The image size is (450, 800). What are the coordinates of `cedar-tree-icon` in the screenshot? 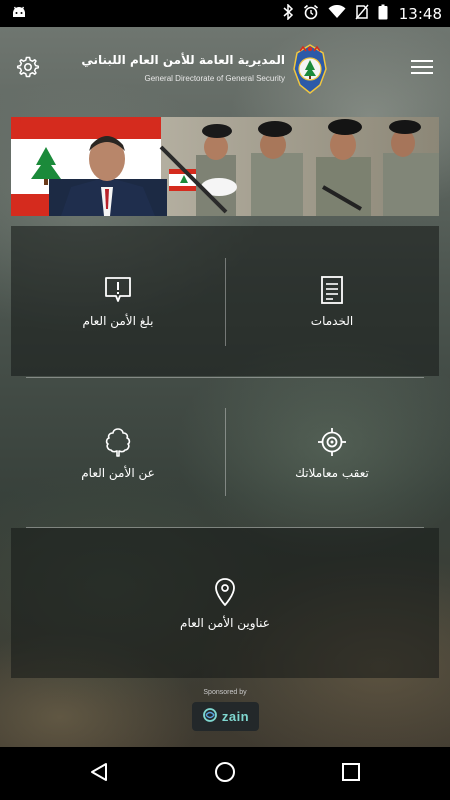 It's located at (118, 442).